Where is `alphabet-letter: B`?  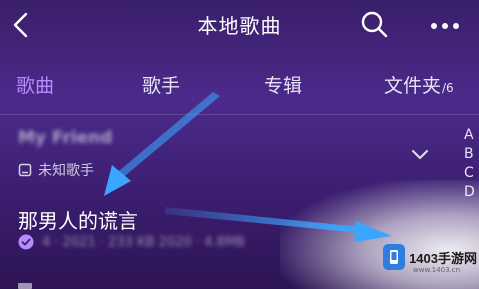
alphabet-letter: B is located at coordinates (470, 154).